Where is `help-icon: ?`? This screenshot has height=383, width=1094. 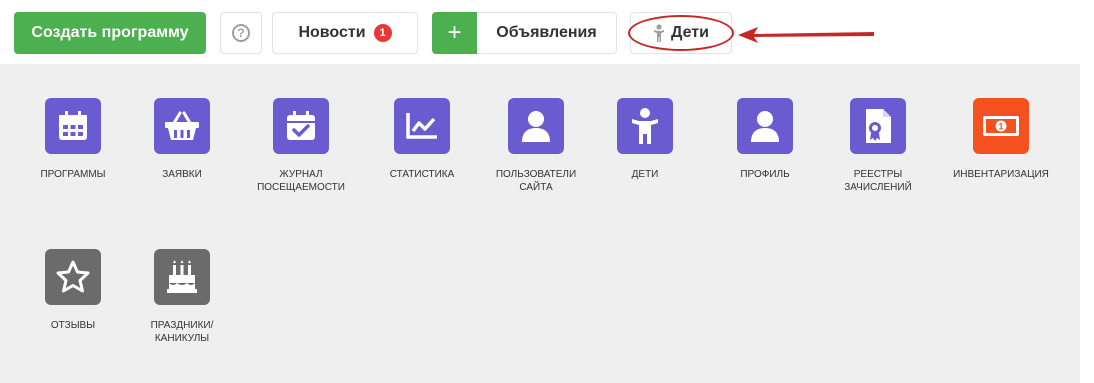
help-icon: ? is located at coordinates (241, 33).